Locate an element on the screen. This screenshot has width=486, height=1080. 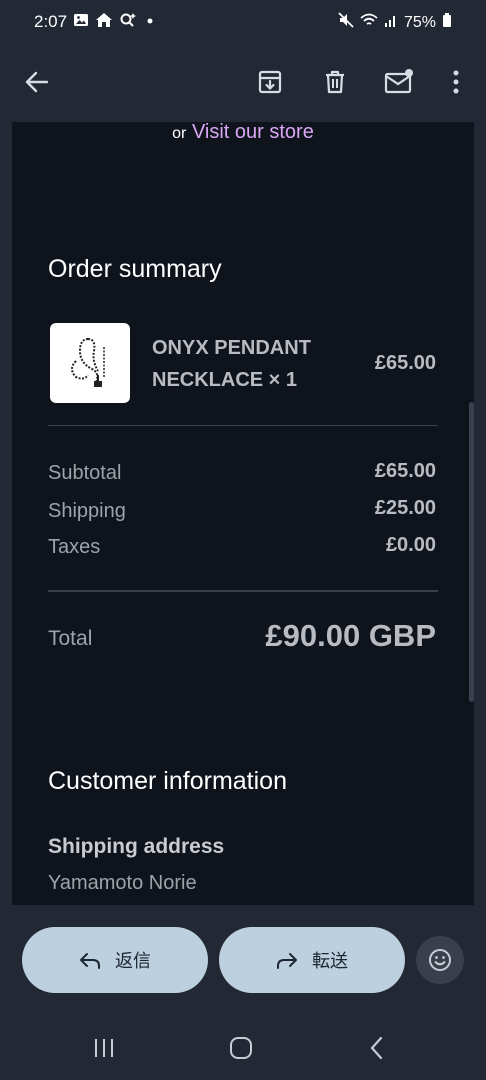
visit-store-link: Visit our store is located at coordinates (253, 132).